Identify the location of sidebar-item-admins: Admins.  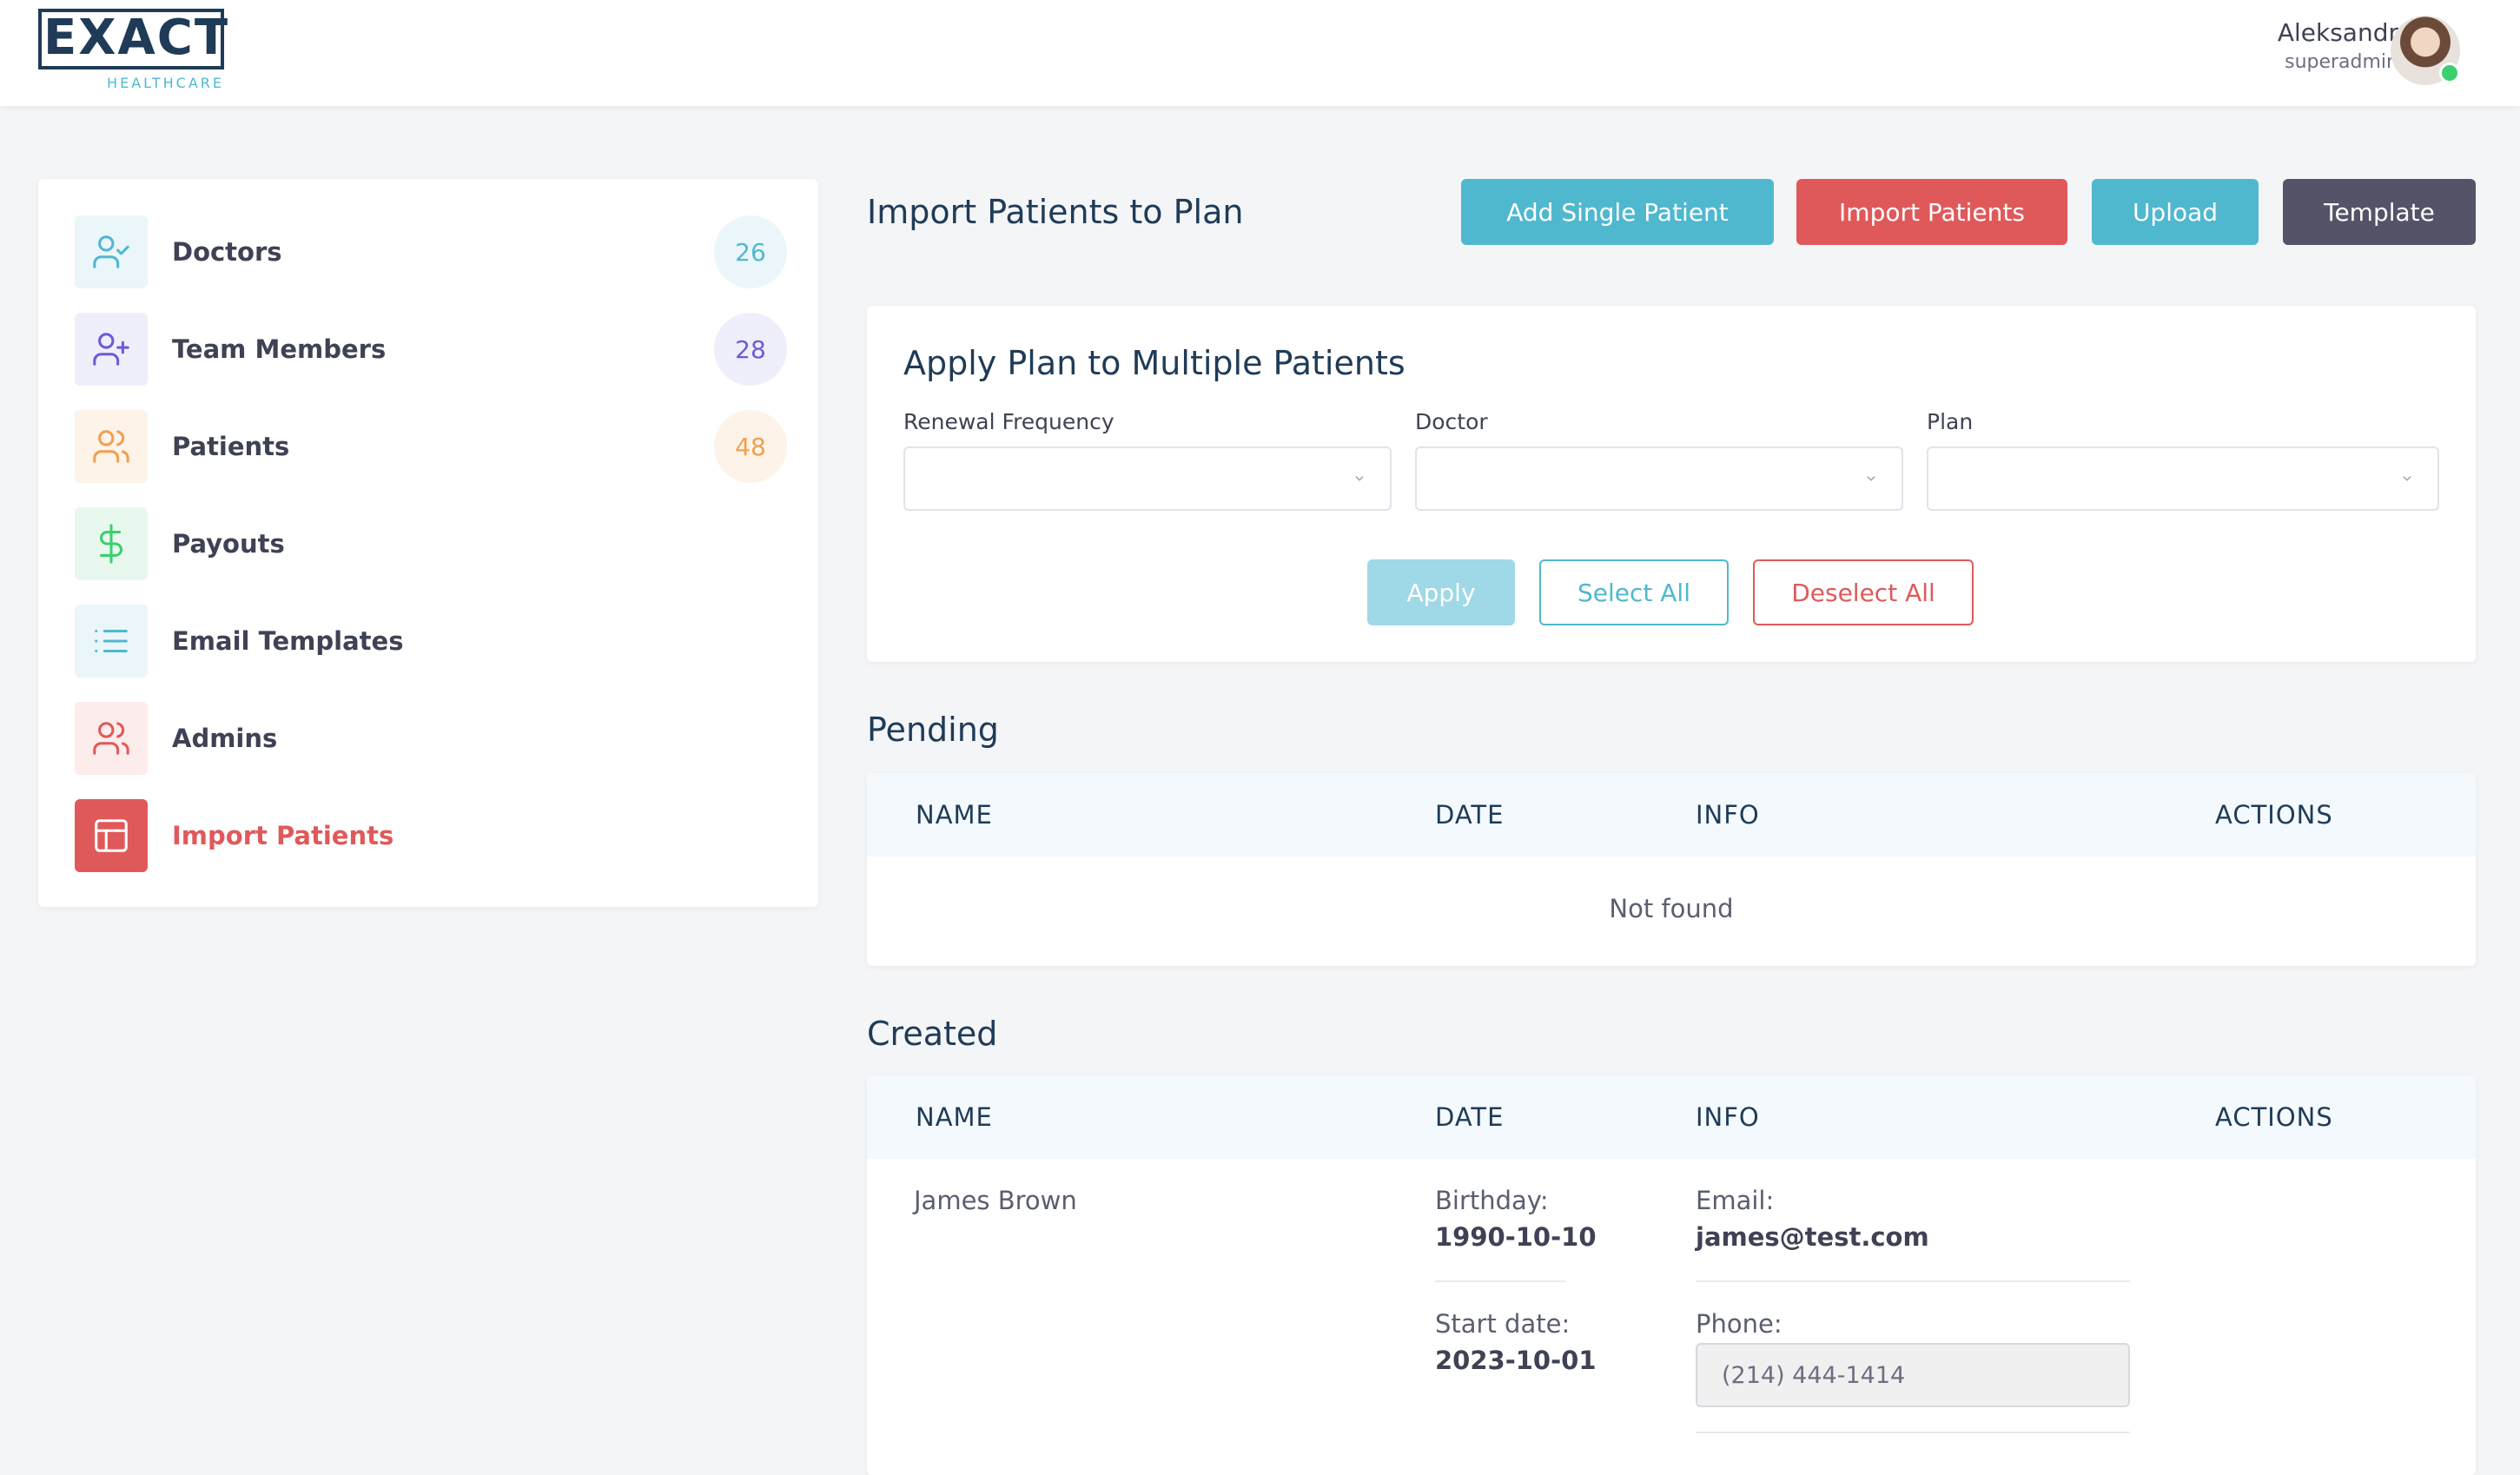
(431, 738).